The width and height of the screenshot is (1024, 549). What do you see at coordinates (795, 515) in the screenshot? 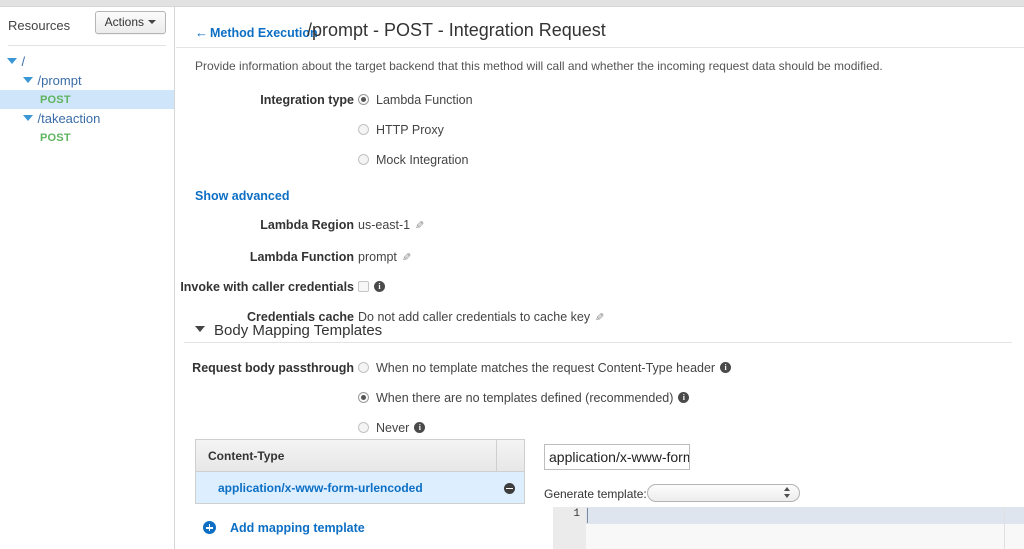
I see `editor-active-line` at bounding box center [795, 515].